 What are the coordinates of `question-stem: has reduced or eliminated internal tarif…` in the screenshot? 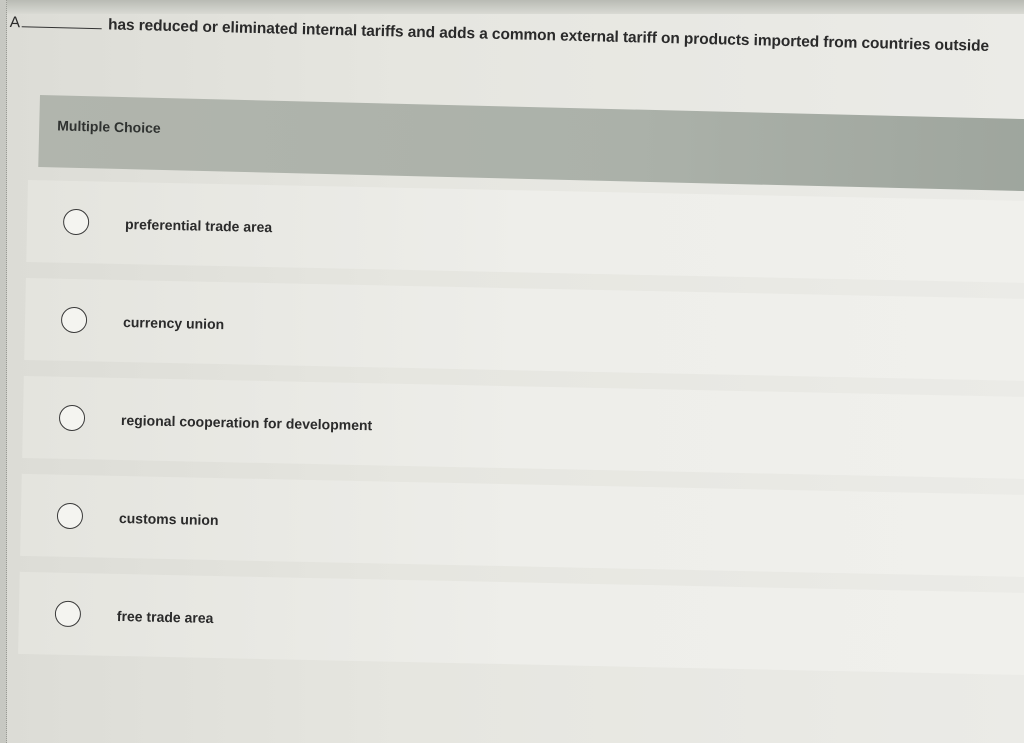 It's located at (548, 35).